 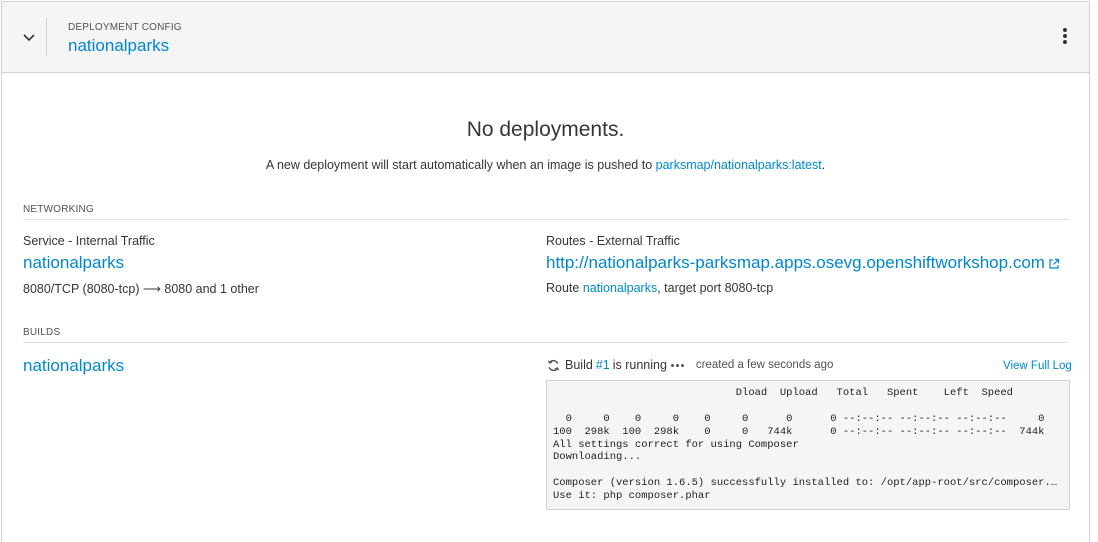 I want to click on service-name-link: nationalparks, so click(x=73, y=263).